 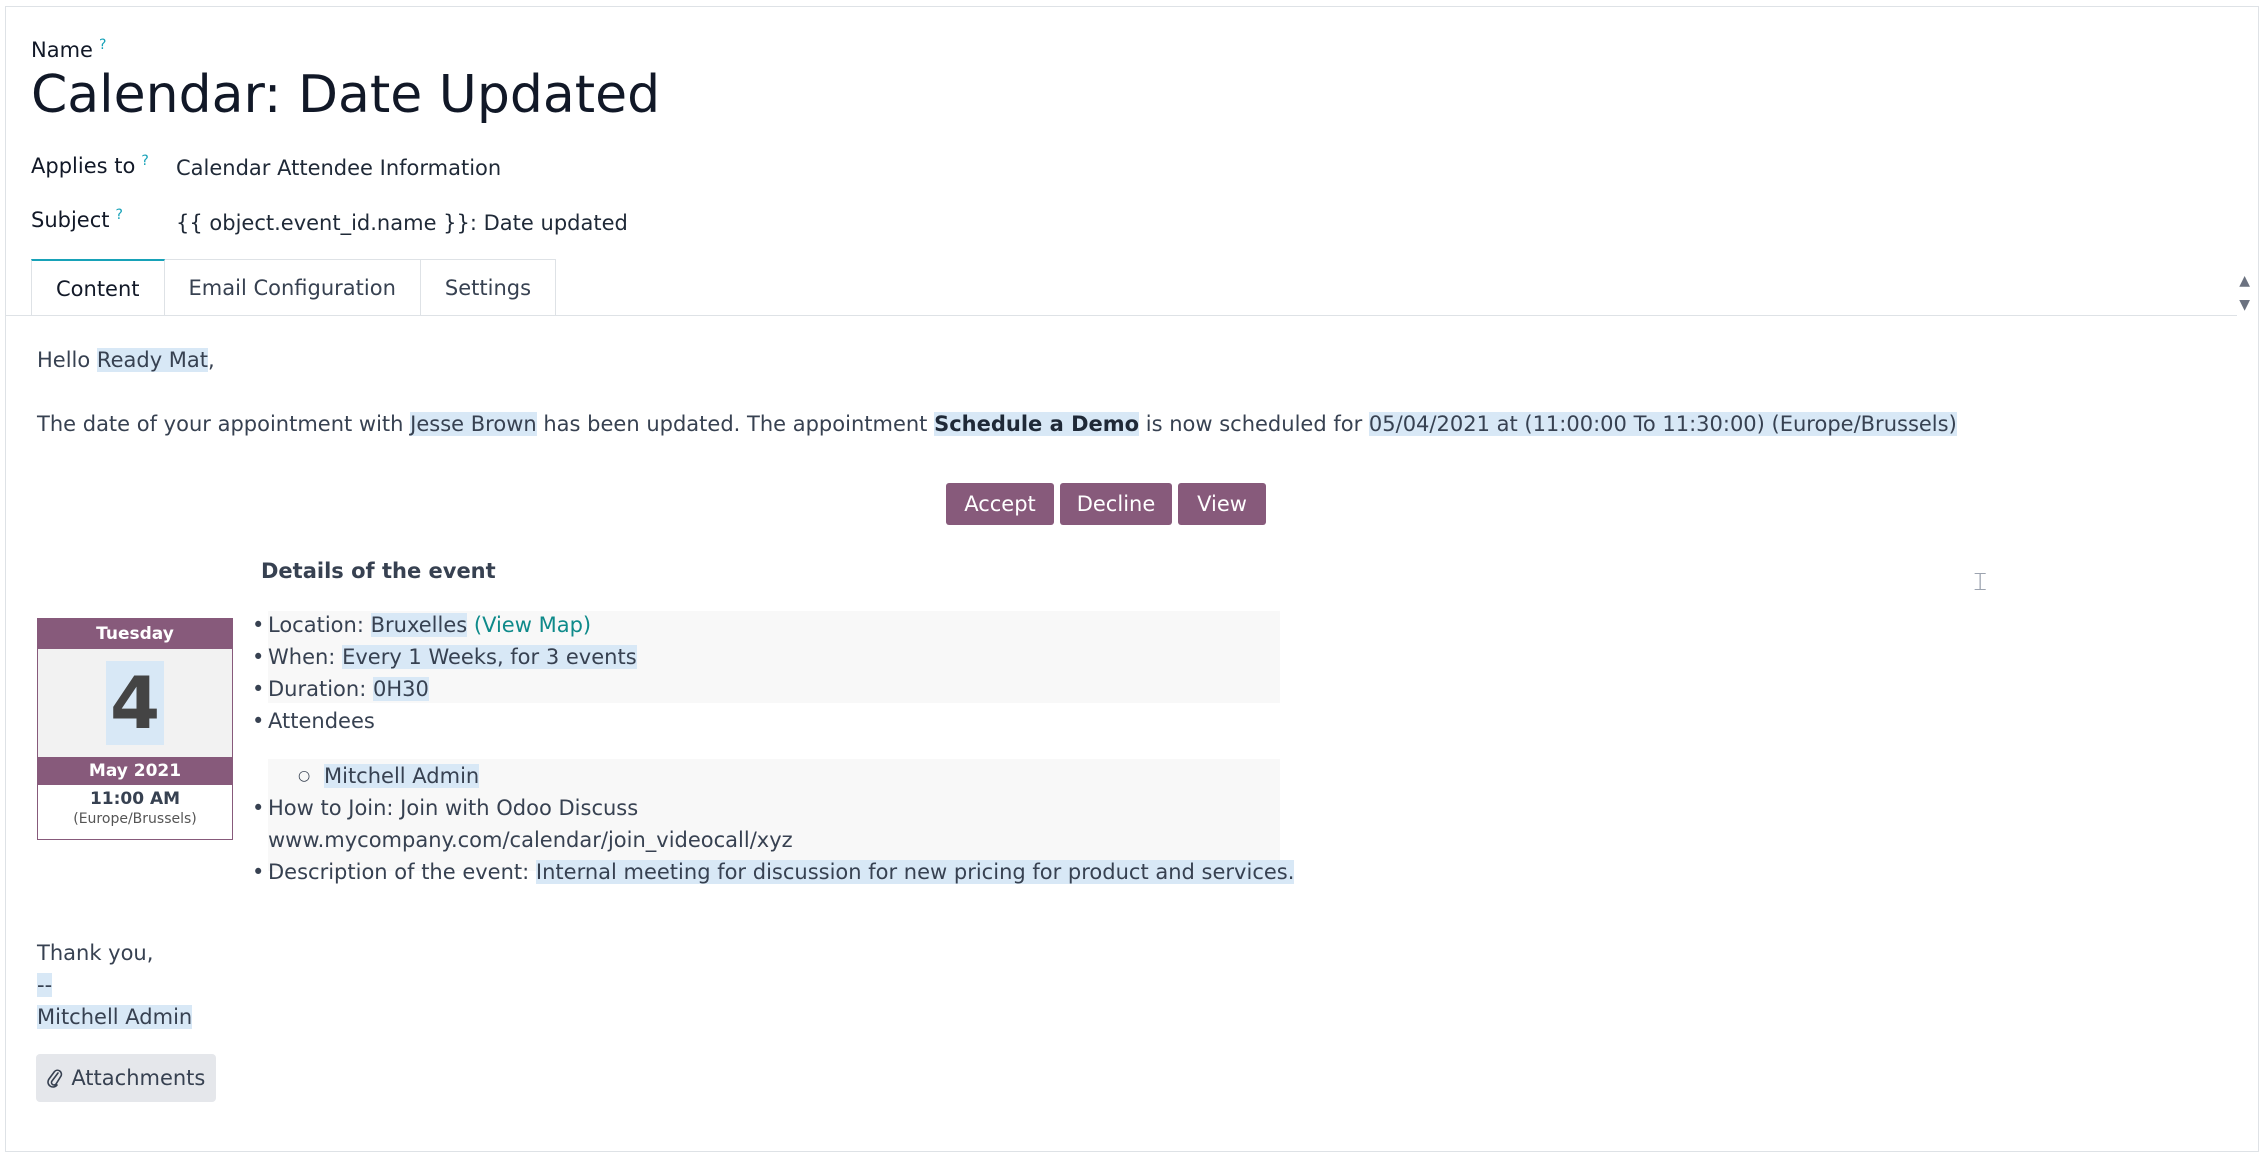 I want to click on tab-content: Content, so click(x=98, y=287).